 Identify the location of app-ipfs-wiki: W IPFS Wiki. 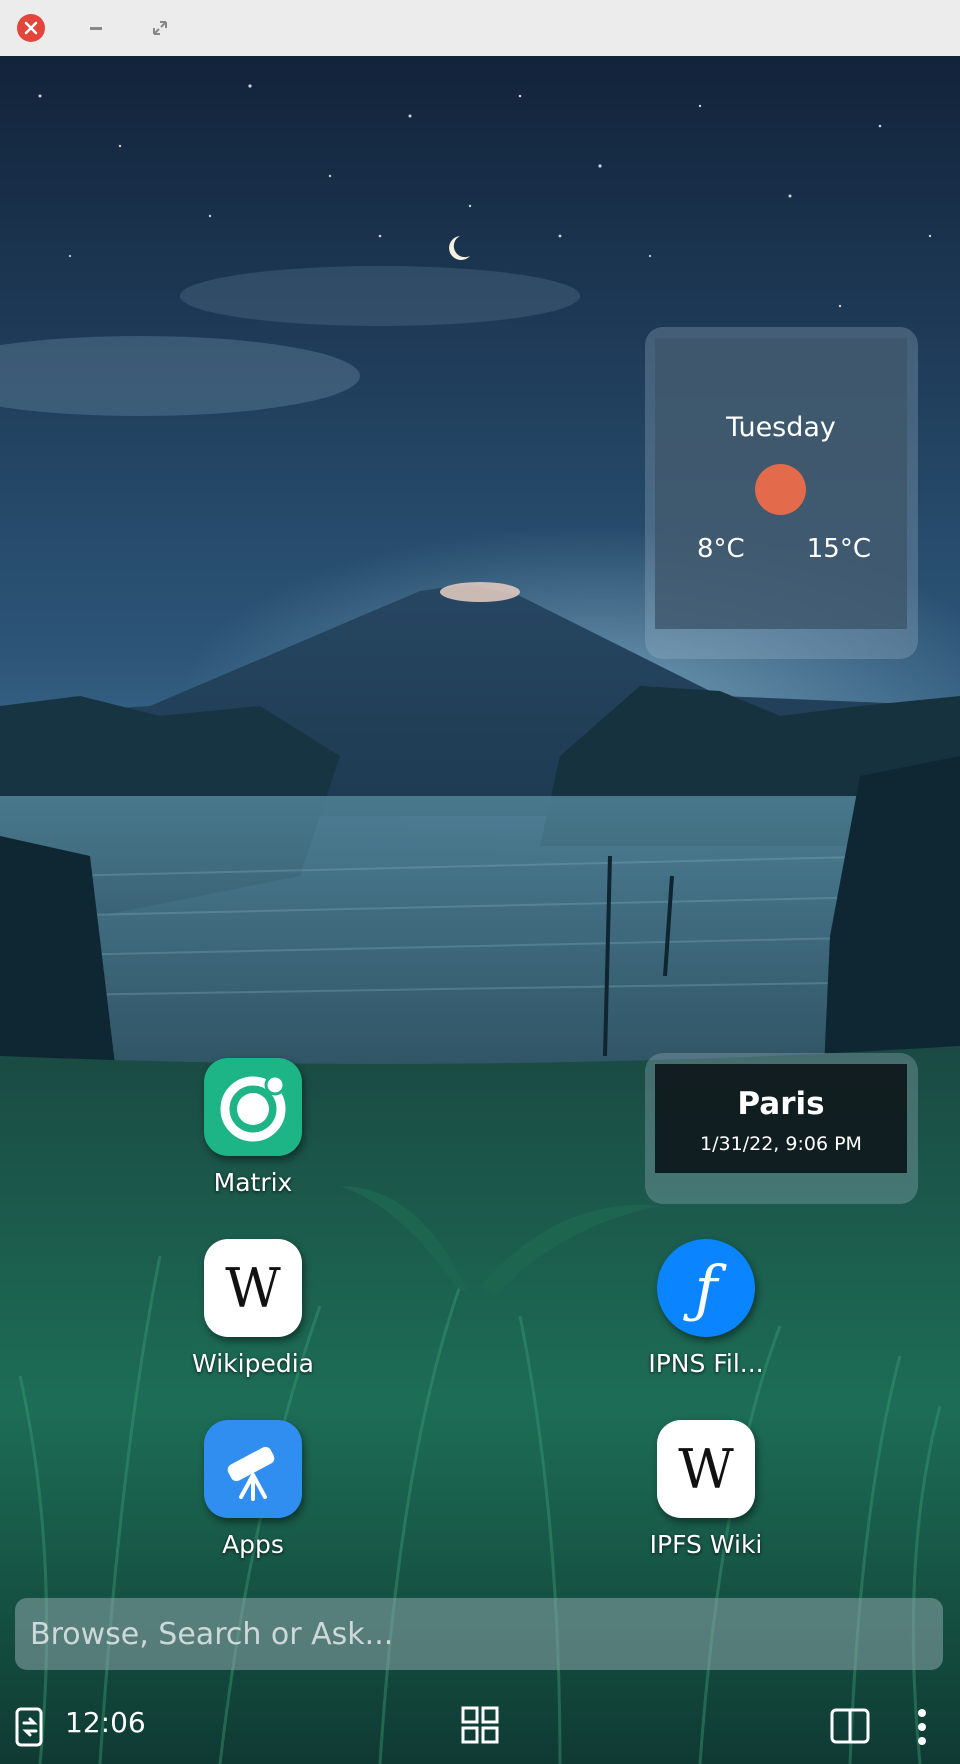
(706, 1489).